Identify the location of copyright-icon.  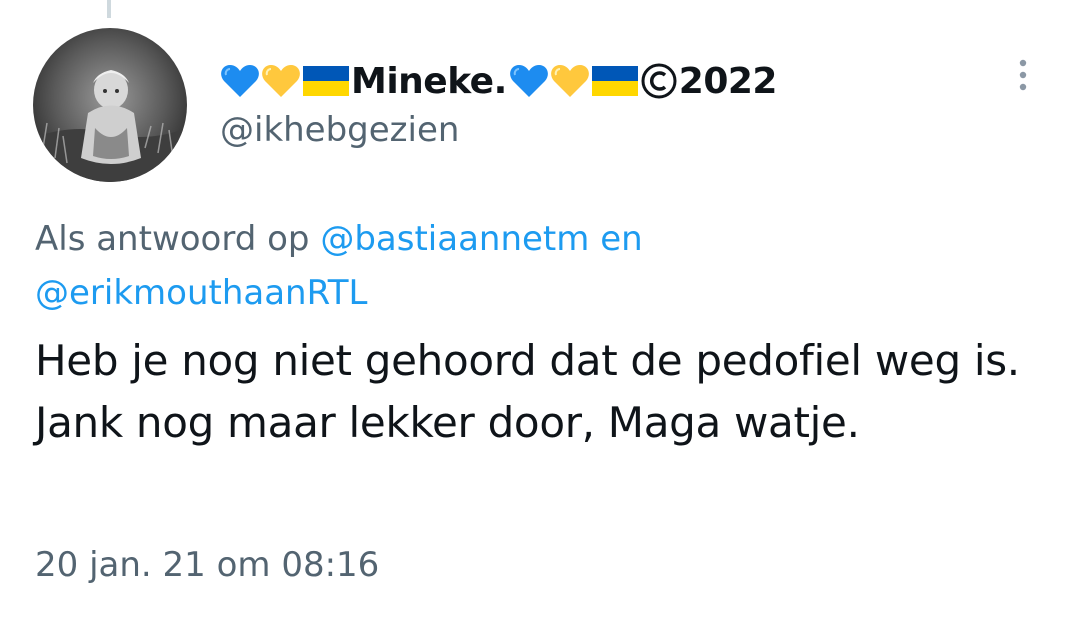
(659, 81).